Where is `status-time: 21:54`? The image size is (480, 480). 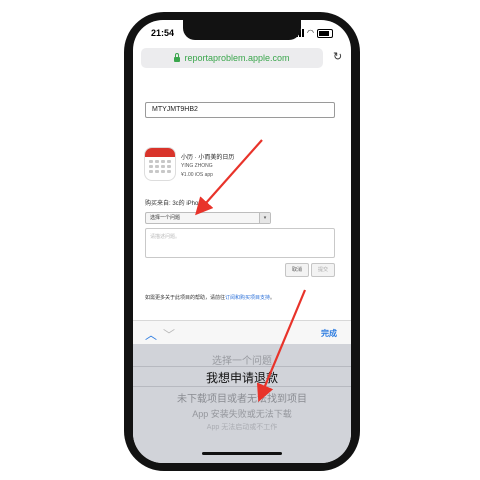
status-time: 21:54 is located at coordinates (163, 33).